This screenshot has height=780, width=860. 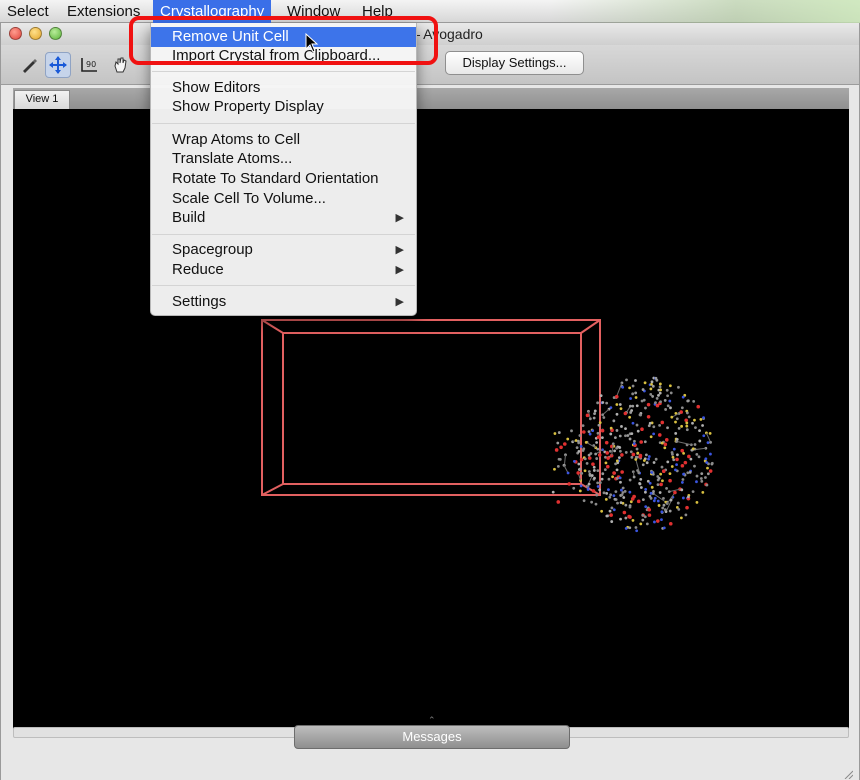 What do you see at coordinates (198, 269) in the screenshot?
I see `menu-item-reduce-label: Reduce` at bounding box center [198, 269].